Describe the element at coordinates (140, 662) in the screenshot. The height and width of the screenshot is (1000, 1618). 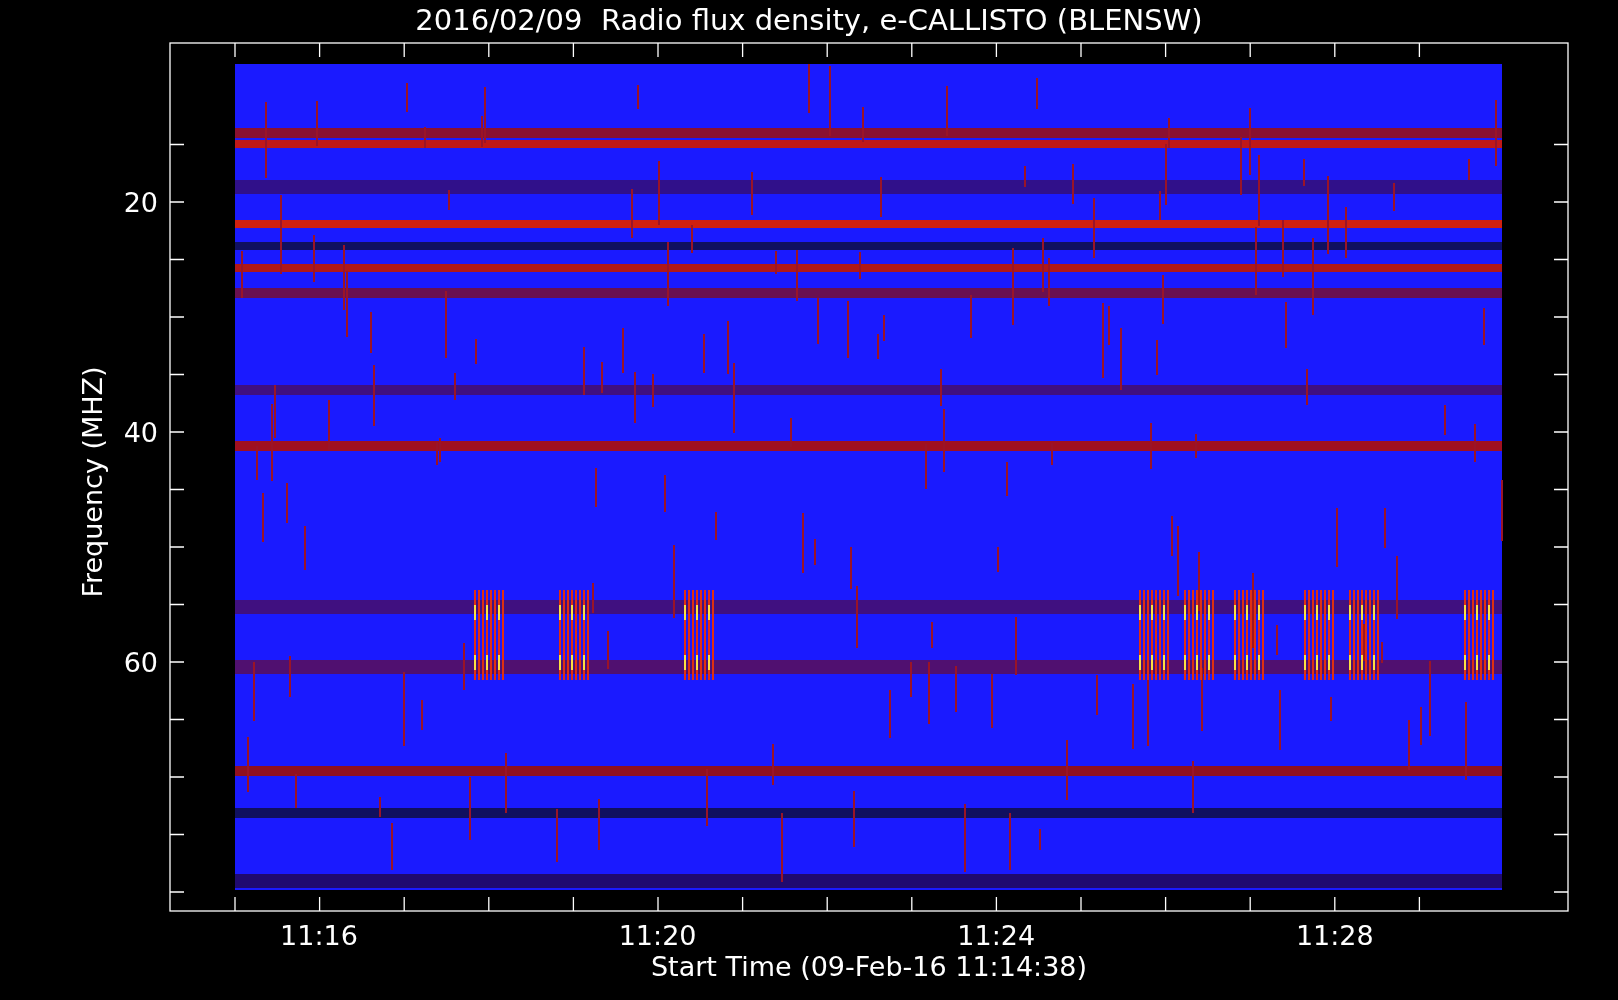
I see `y-tick-label: 60` at that location.